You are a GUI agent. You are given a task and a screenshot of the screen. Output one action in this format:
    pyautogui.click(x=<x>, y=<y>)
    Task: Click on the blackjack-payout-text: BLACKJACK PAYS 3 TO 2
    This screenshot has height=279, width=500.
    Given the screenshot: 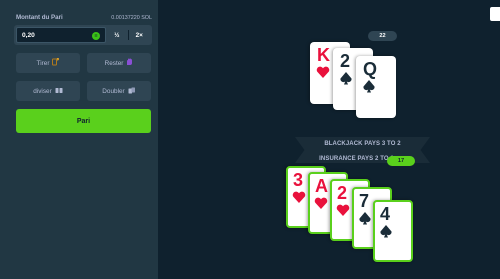 What is the action you would take?
    pyautogui.click(x=362, y=144)
    